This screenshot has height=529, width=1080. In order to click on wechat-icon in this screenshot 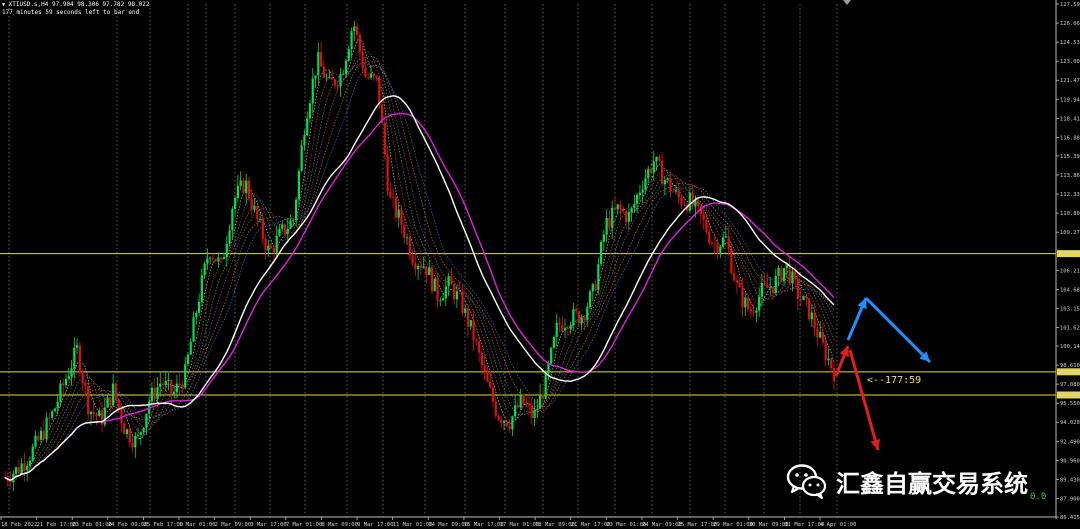, I will do `click(806, 481)`.